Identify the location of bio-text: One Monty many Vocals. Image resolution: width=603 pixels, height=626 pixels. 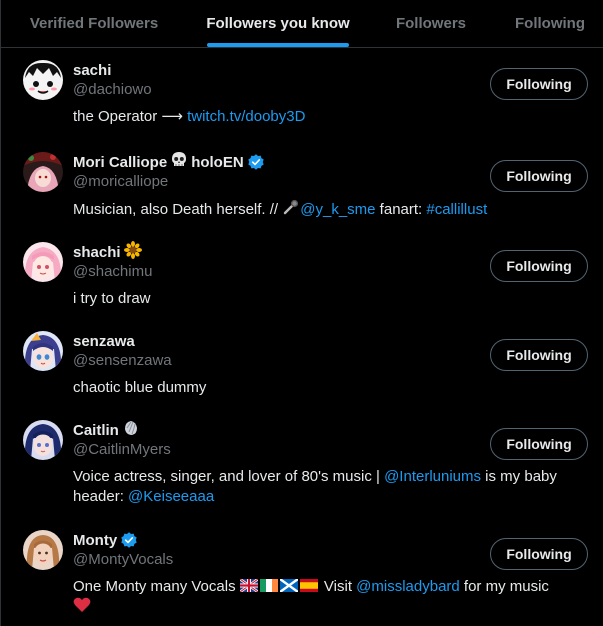
(156, 586).